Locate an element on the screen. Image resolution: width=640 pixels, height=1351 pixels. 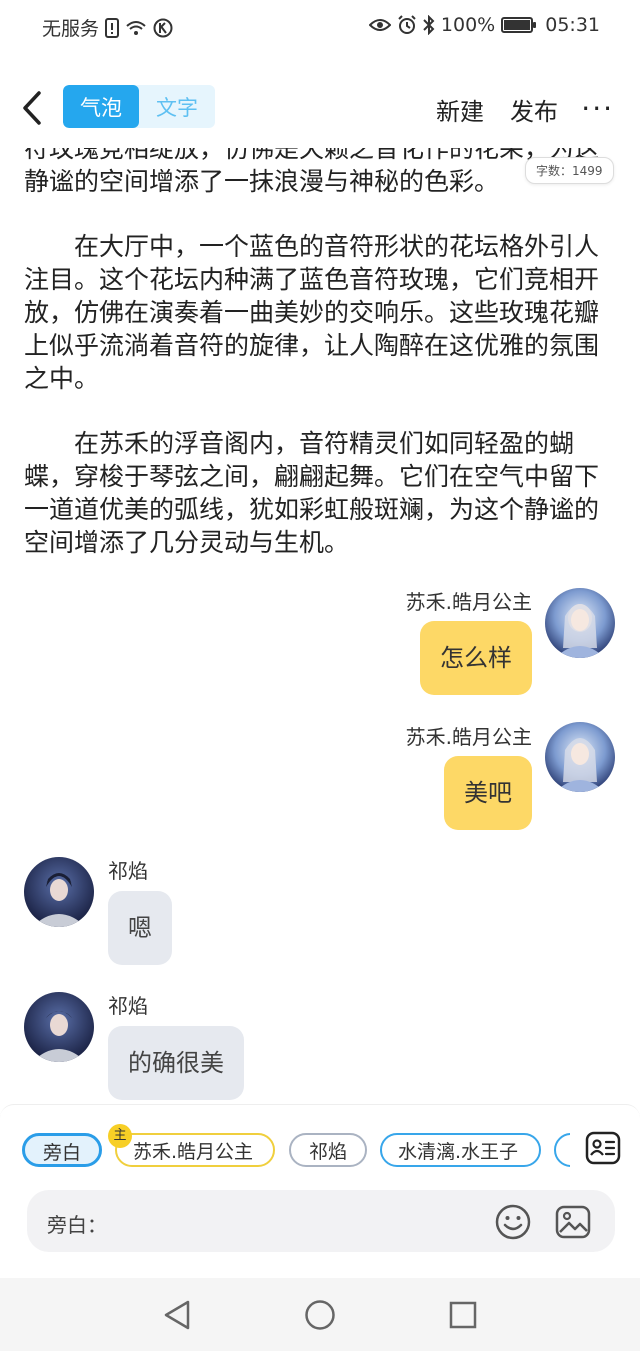
publish-button: 发布 is located at coordinates (534, 109).